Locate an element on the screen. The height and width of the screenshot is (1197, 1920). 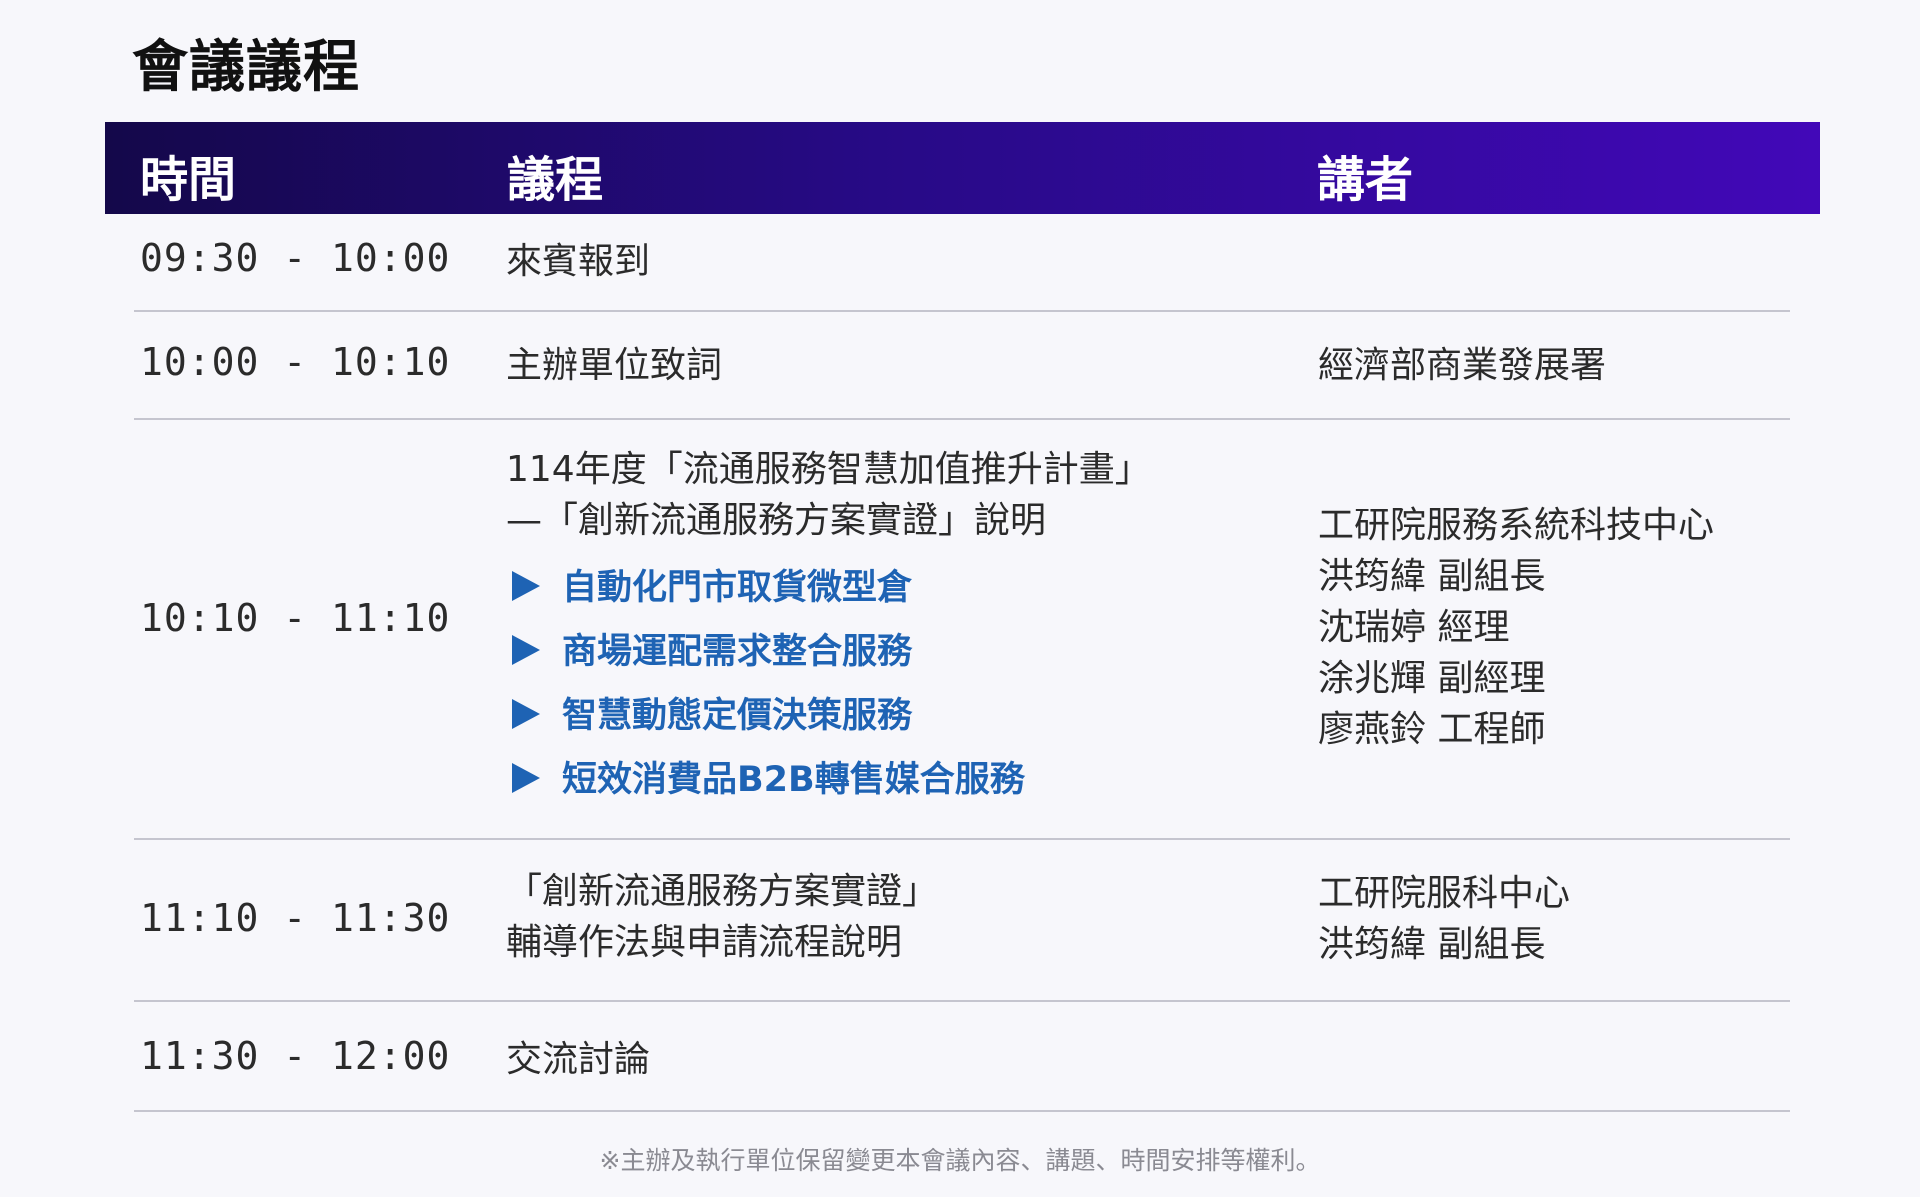
row-topic: 交流討論 is located at coordinates (578, 1059).